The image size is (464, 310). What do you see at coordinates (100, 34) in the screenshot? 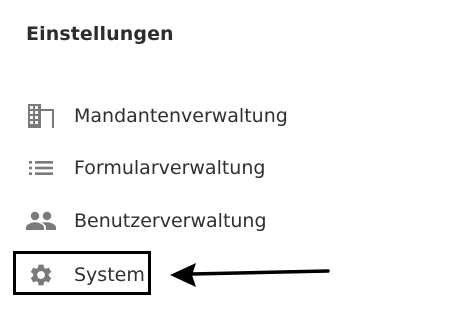
I see `section-title: Einstellungen` at bounding box center [100, 34].